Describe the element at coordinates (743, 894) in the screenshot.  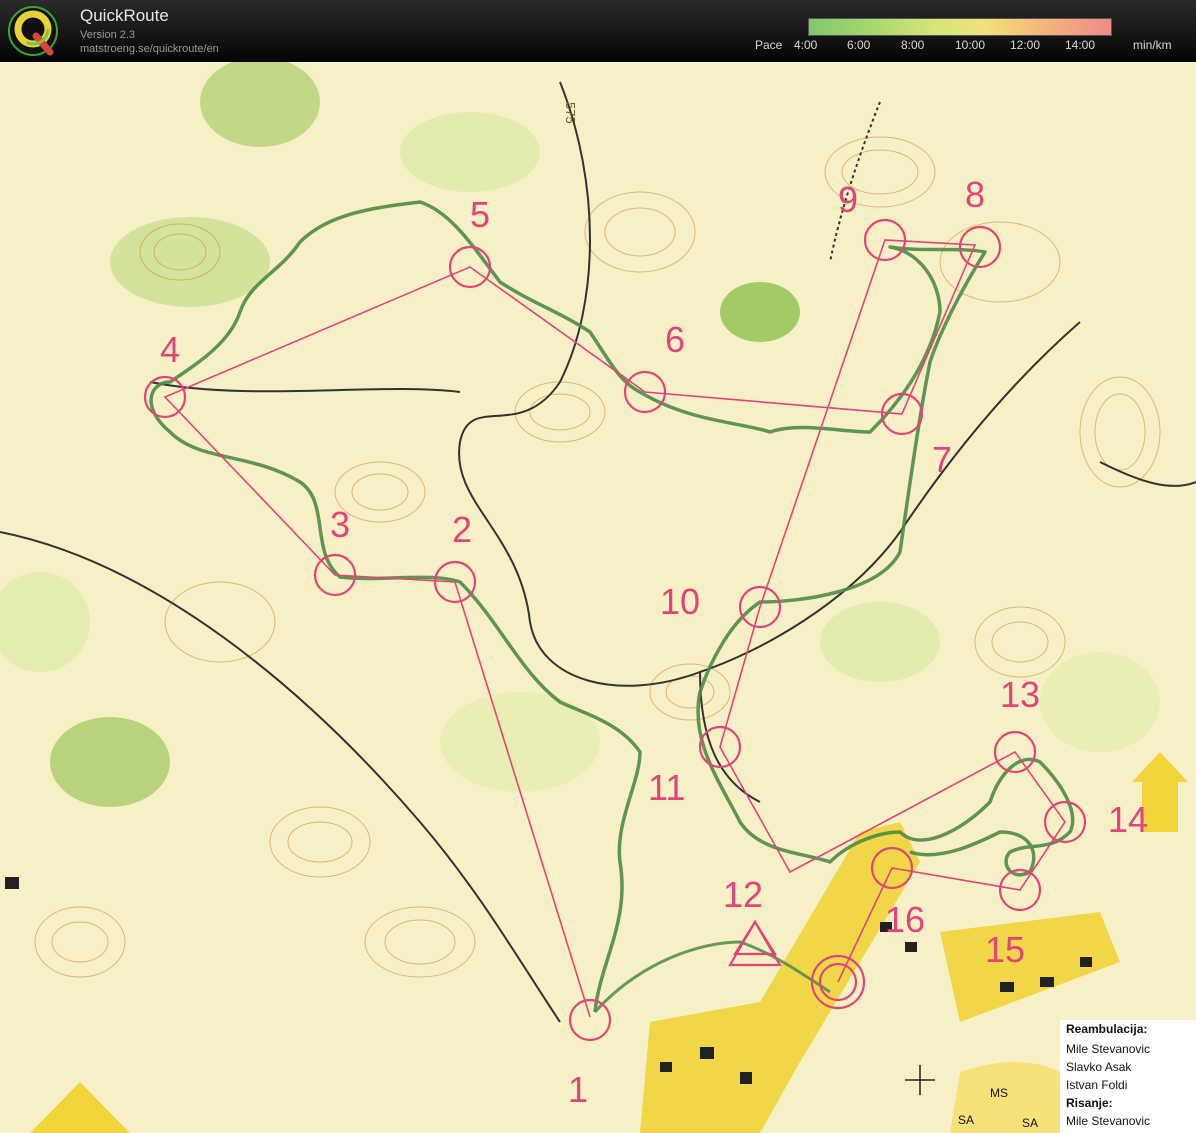
I see `control-label-12: 12` at that location.